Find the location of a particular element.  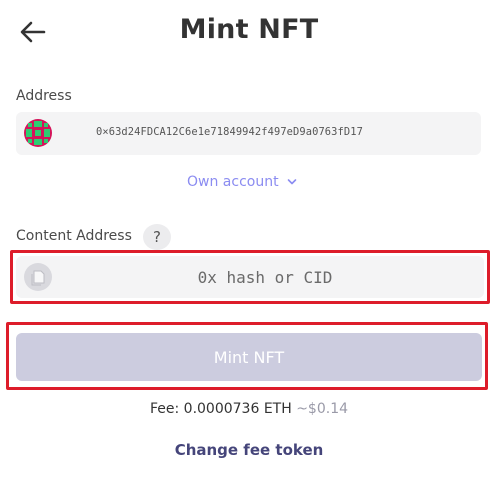

fee-info: Fee: 0.0000736 ETH ~$0.14 is located at coordinates (249, 409).